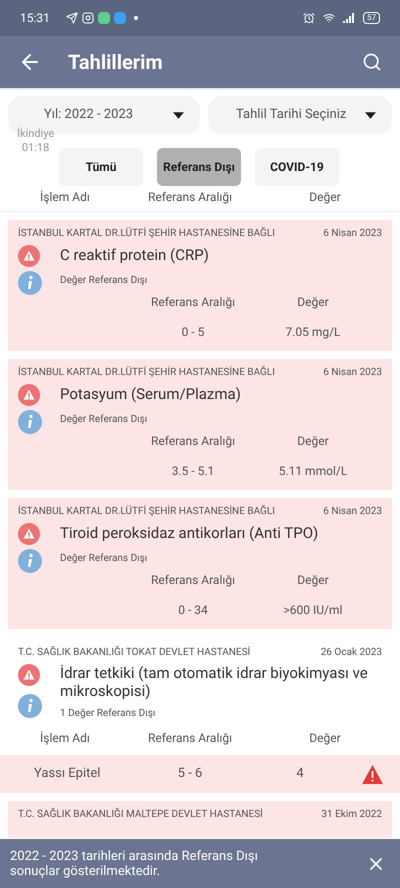  I want to click on result-card: T.C. SAĞLIK BAKANLIĞI MALTEPE DEVLET HASTANESİ 31 Ekim 2022, so click(200, 819).